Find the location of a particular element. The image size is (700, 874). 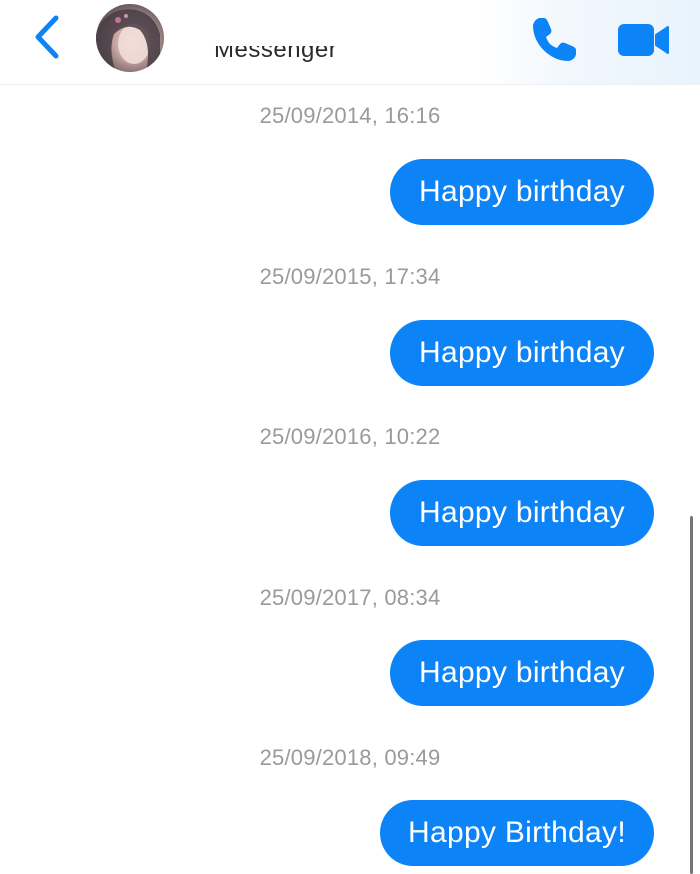

message-timestamp: 25/09/2015, 17:34 is located at coordinates (350, 276).